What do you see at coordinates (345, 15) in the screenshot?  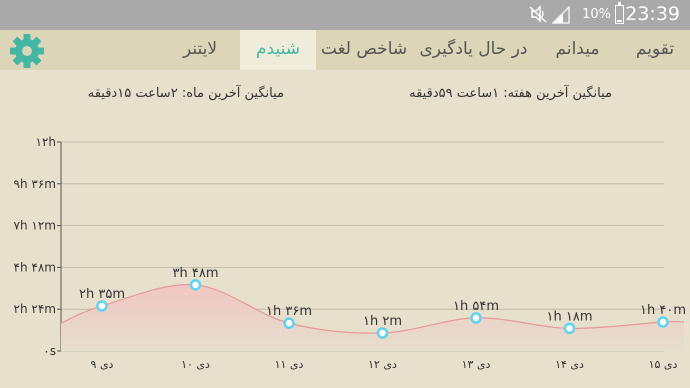 I see `status-bar: 10% 23:39` at bounding box center [345, 15].